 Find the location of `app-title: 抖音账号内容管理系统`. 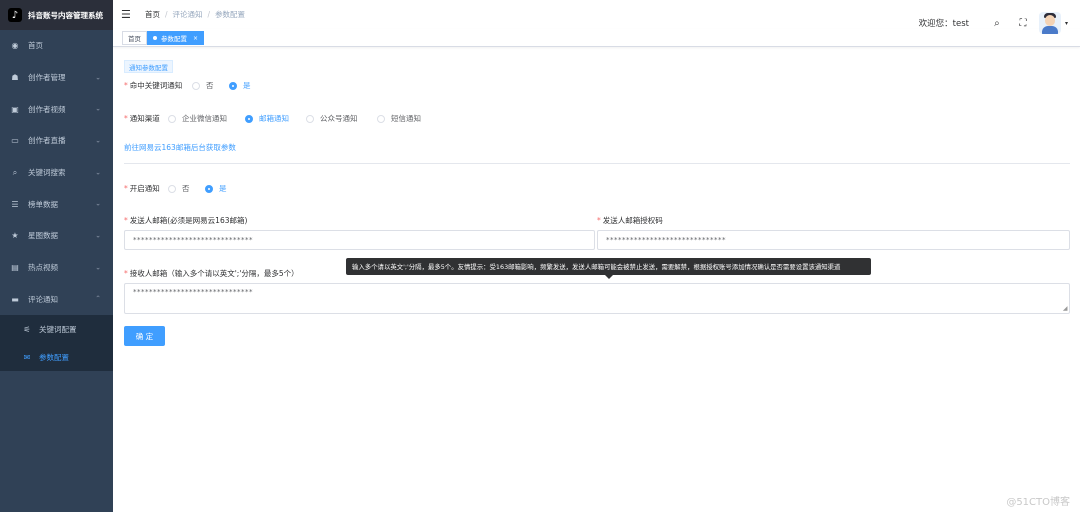

app-title: 抖音账号内容管理系统 is located at coordinates (65, 15).